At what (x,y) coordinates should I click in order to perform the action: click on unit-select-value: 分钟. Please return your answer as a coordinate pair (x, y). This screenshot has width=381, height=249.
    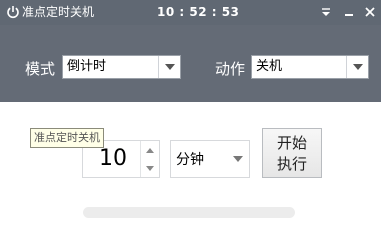
    Looking at the image, I should click on (190, 160).